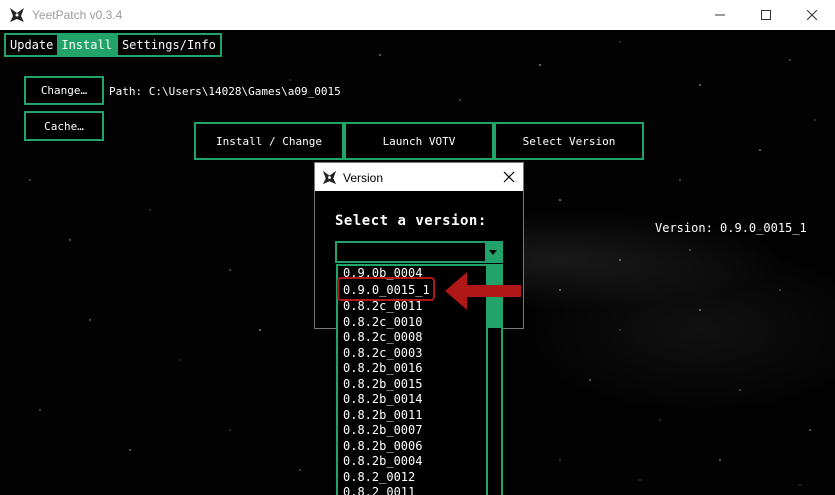 The image size is (835, 495). I want to click on select-version-button: Select Version, so click(569, 141).